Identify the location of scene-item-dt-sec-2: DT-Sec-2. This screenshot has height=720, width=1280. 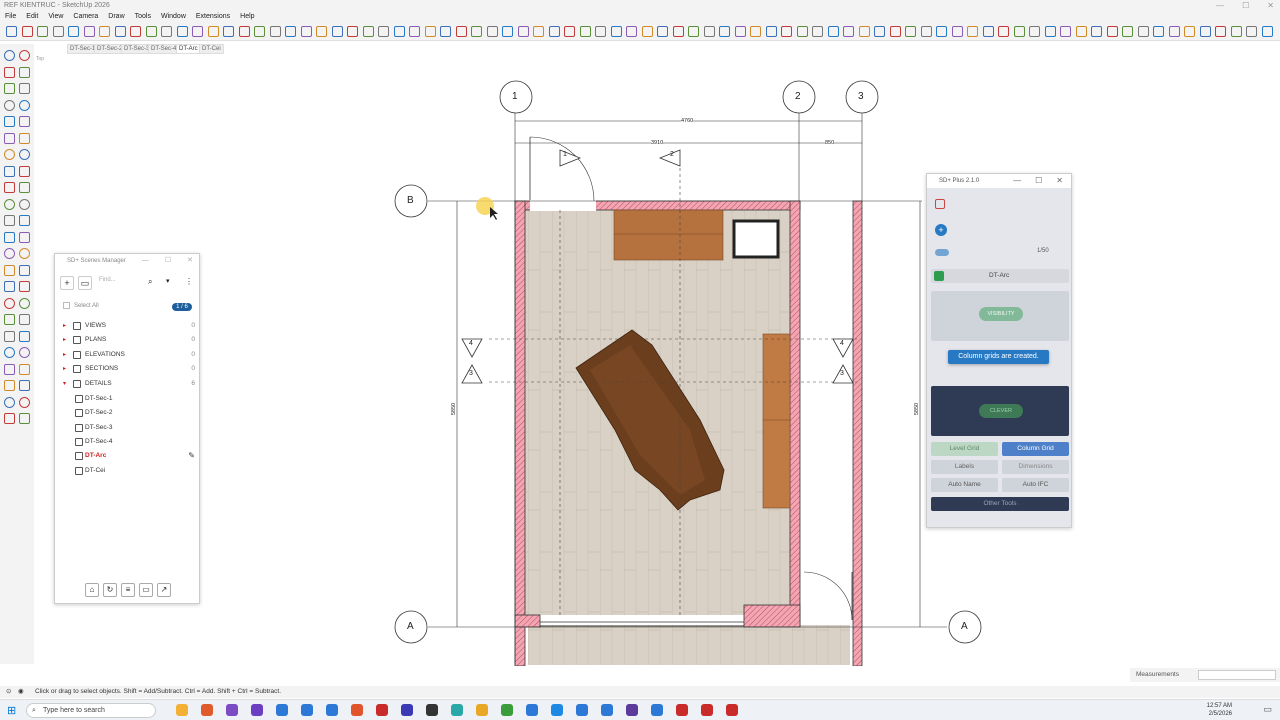
(128, 413).